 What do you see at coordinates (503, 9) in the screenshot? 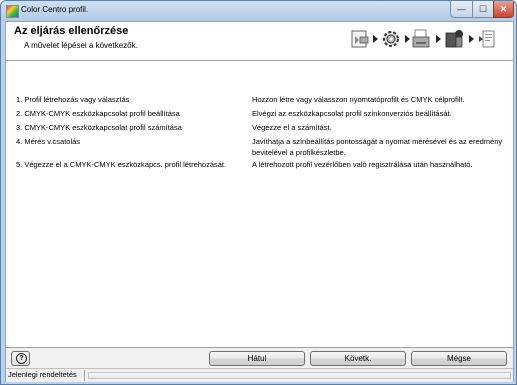
I see `close-button: ✕` at bounding box center [503, 9].